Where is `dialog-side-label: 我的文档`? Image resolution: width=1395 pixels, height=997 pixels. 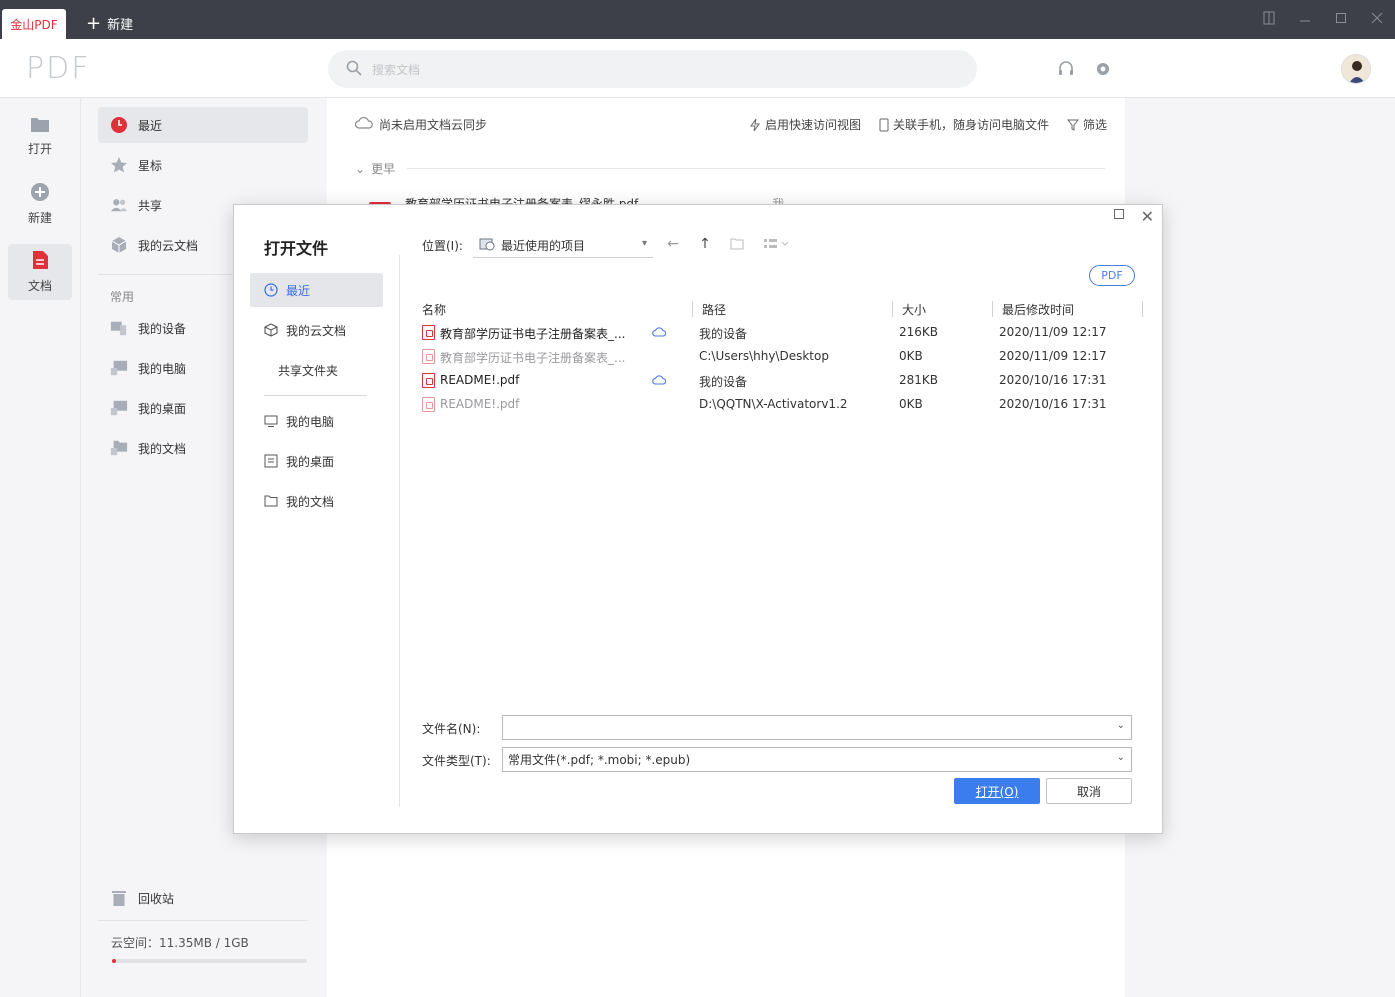
dialog-side-label: 我的文档 is located at coordinates (310, 501).